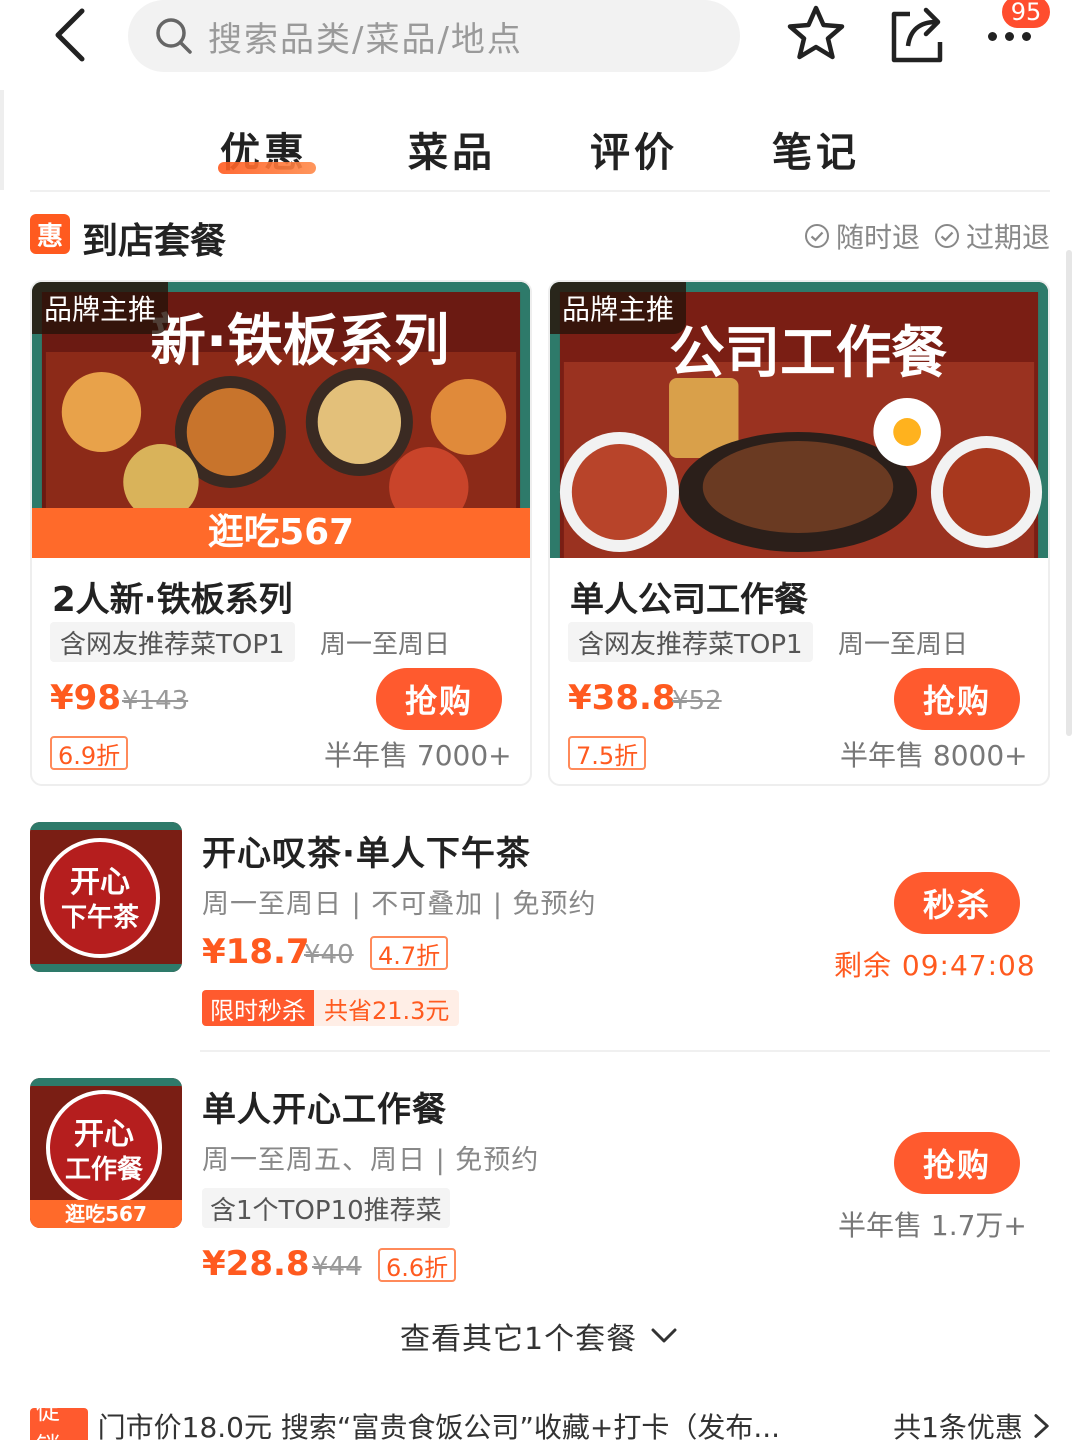 Image resolution: width=1080 pixels, height=1440 pixels. I want to click on tab-dishes: 菜品, so click(452, 149).